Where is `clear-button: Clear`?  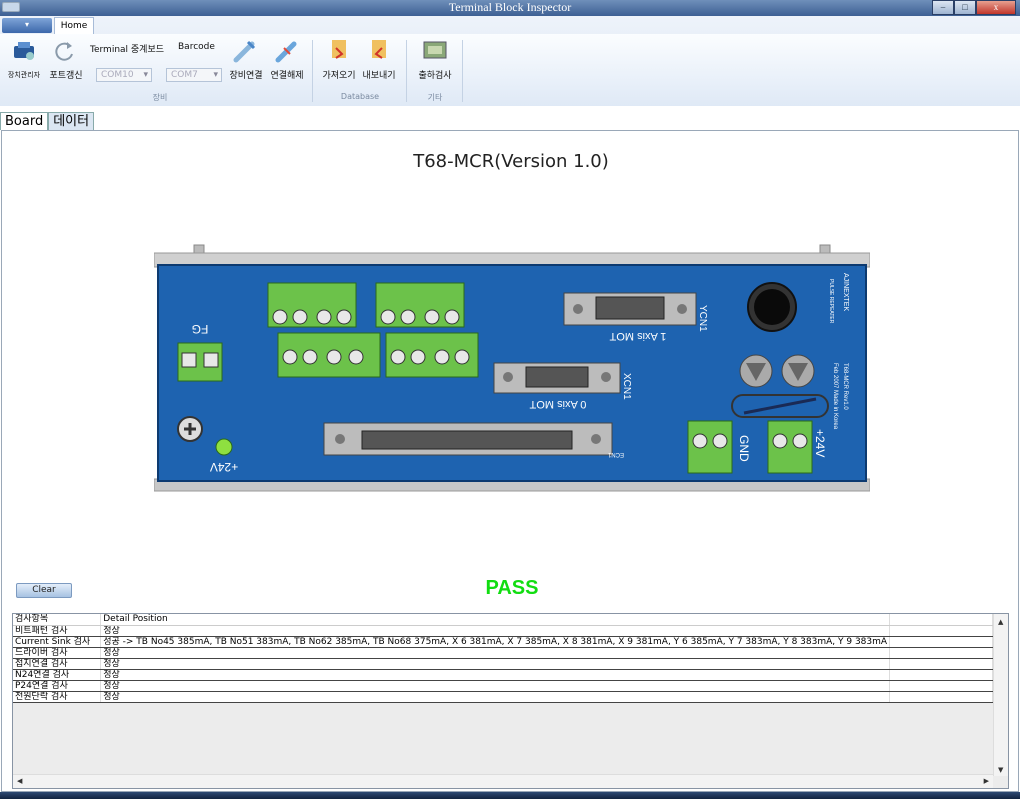
clear-button: Clear is located at coordinates (44, 590).